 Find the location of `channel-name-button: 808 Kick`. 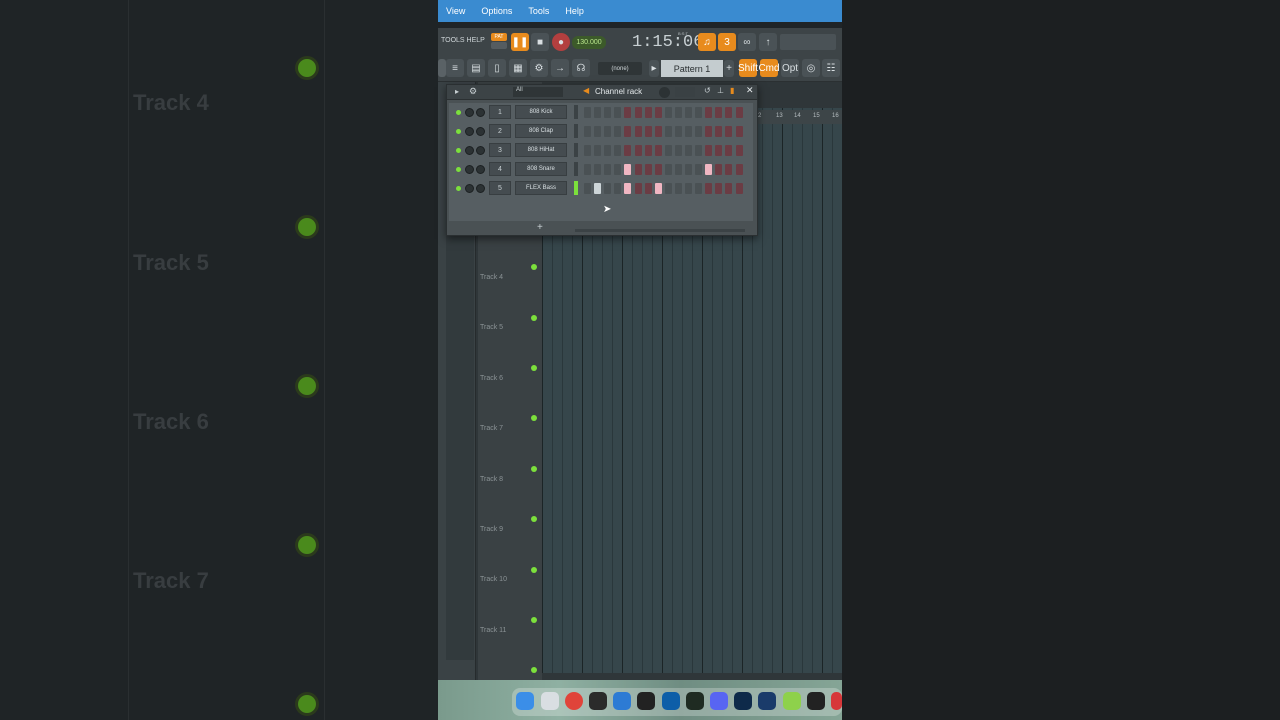

channel-name-button: 808 Kick is located at coordinates (541, 112).